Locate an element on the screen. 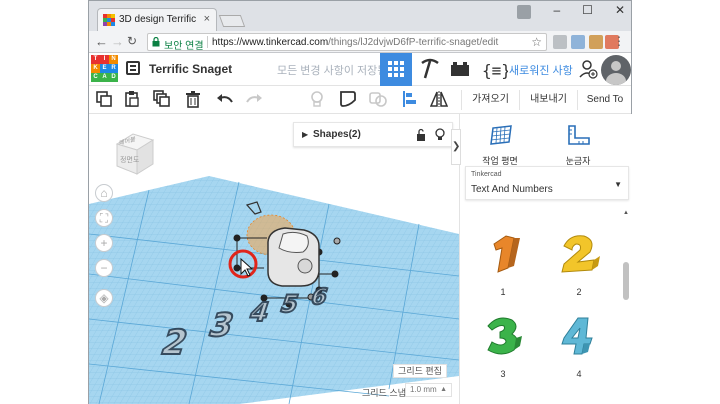 This screenshot has height=404, width=720. shape-tile-label: 2 is located at coordinates (579, 292).